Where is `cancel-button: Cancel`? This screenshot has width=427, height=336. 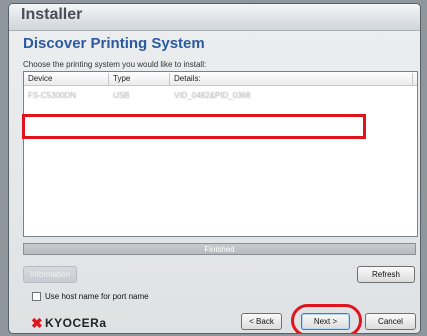
cancel-button: Cancel is located at coordinates (390, 321).